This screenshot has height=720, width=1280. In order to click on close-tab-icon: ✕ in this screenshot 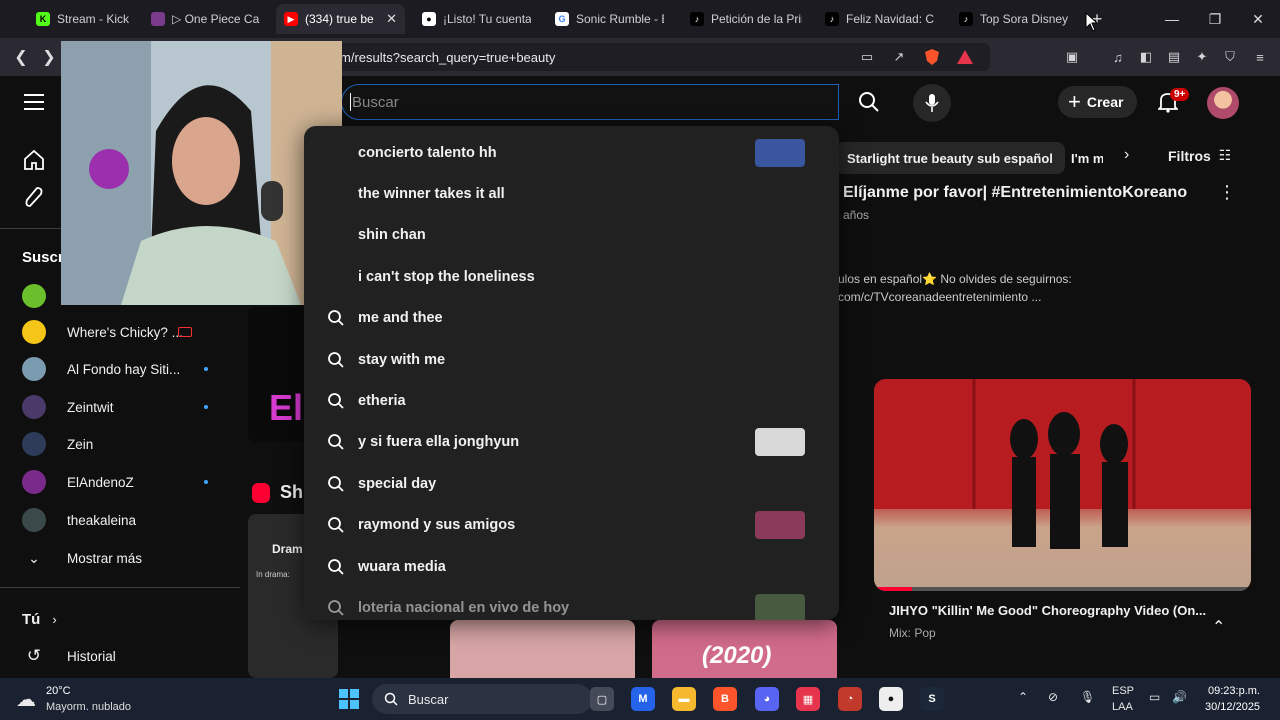, I will do `click(391, 19)`.